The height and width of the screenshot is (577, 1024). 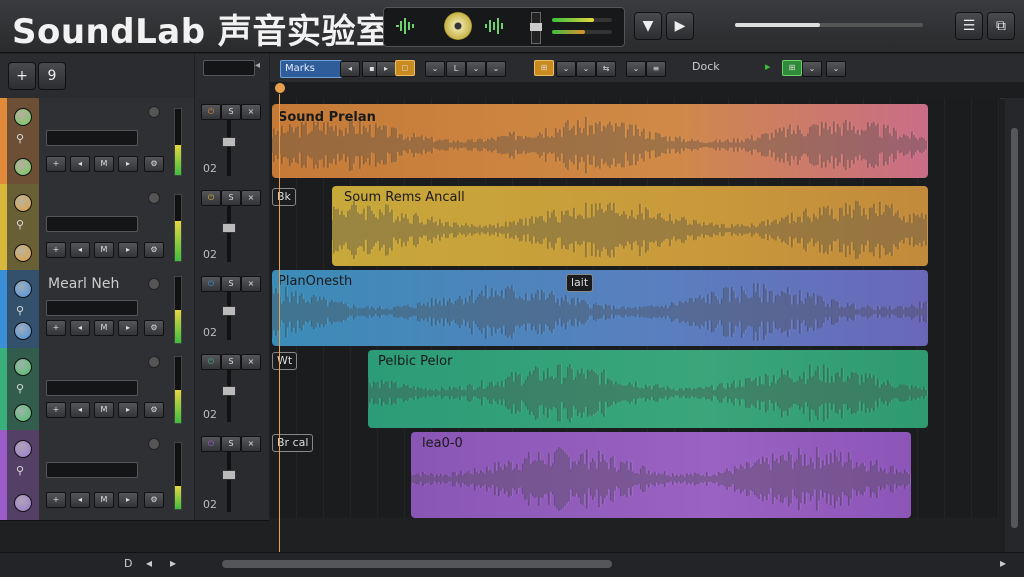 I want to click on scroll-right-icon: ▸, so click(x=173, y=563).